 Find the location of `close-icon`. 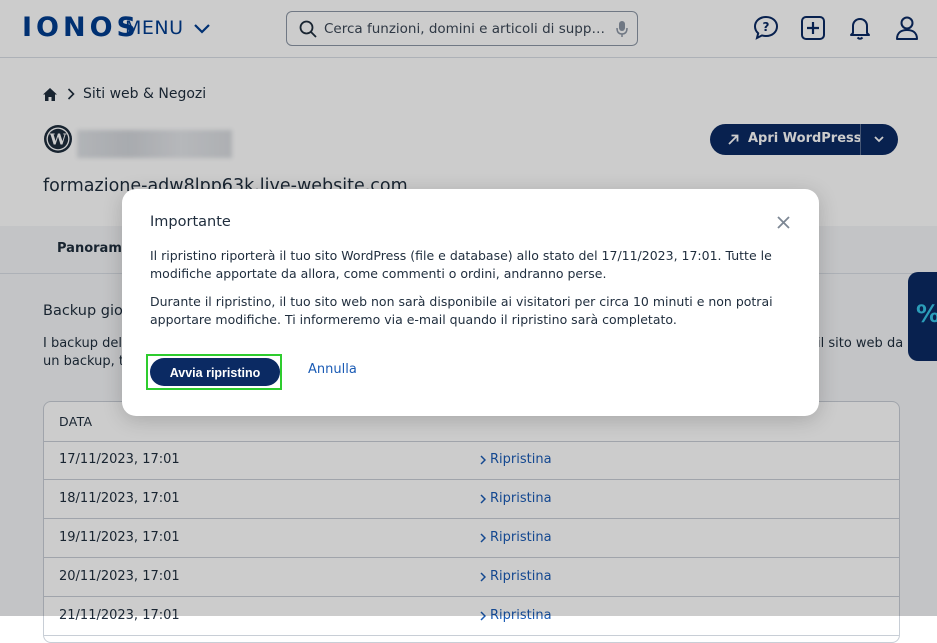

close-icon is located at coordinates (783, 222).